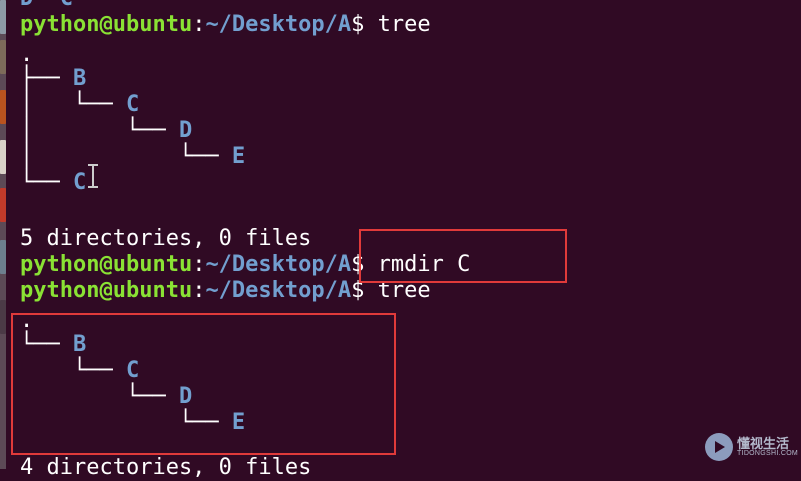 The height and width of the screenshot is (481, 801). Describe the element at coordinates (768, 453) in the screenshot. I see `watermark-sub: TIDONGSHI.COM` at that location.